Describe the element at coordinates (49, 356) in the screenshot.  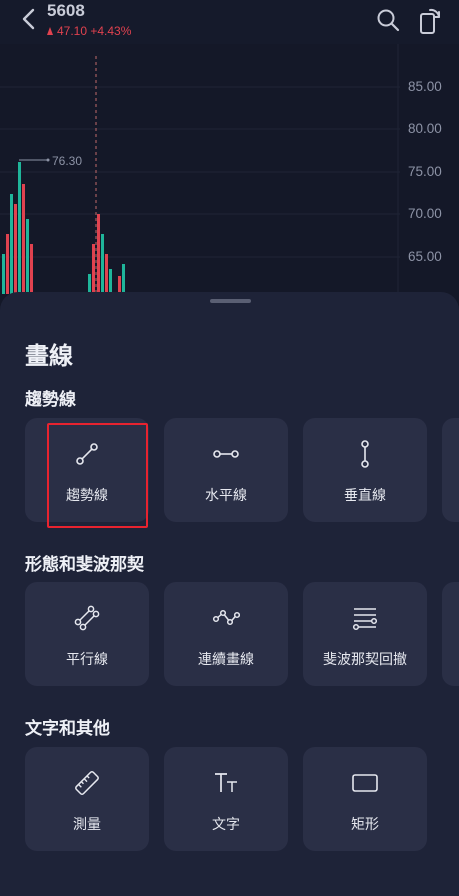
I see `sheet-title: 畫線` at that location.